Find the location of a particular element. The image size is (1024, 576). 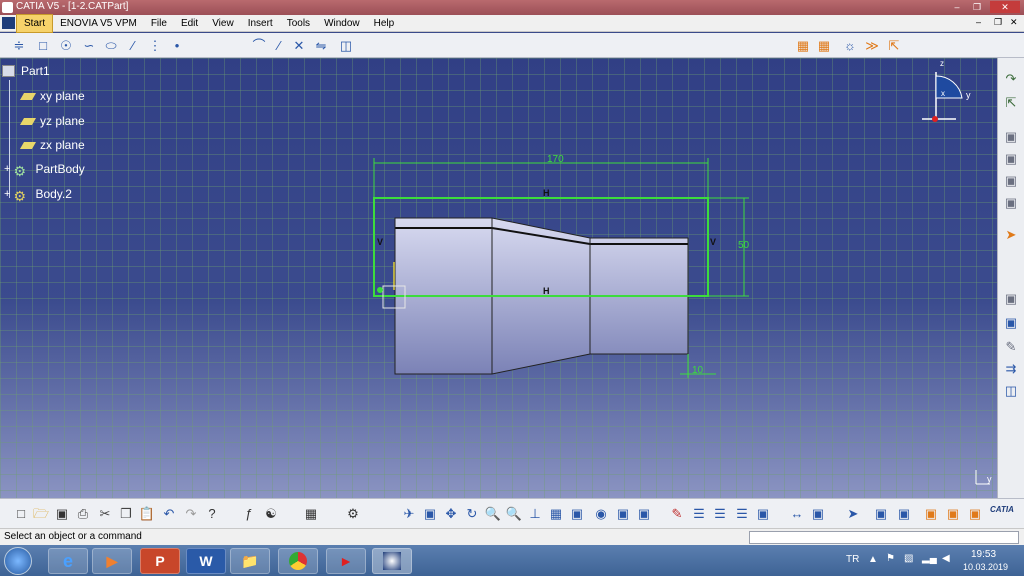

doc-restore-icon: ❐ is located at coordinates (998, 22).